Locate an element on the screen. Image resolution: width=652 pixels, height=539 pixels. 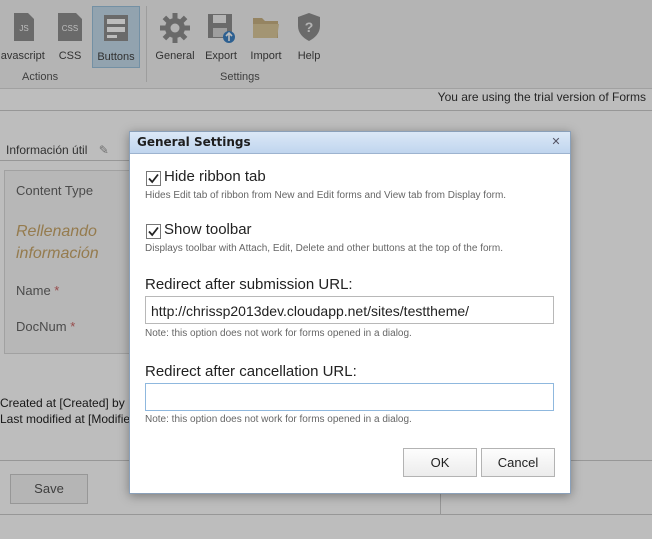
close-icon: ✕ is located at coordinates (556, 142).